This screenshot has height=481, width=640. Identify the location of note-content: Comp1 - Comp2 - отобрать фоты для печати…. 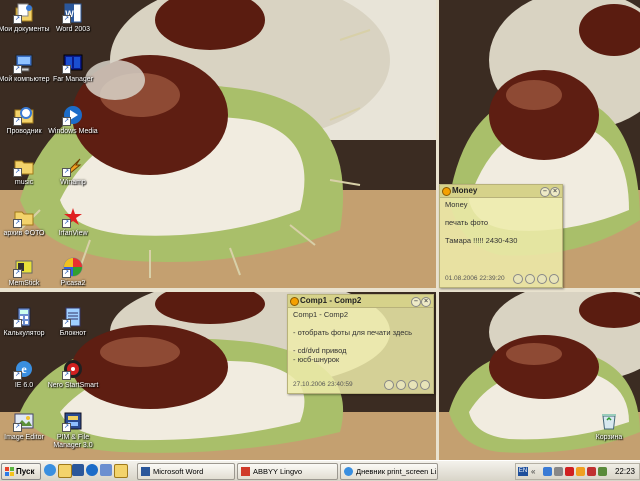
(360, 337).